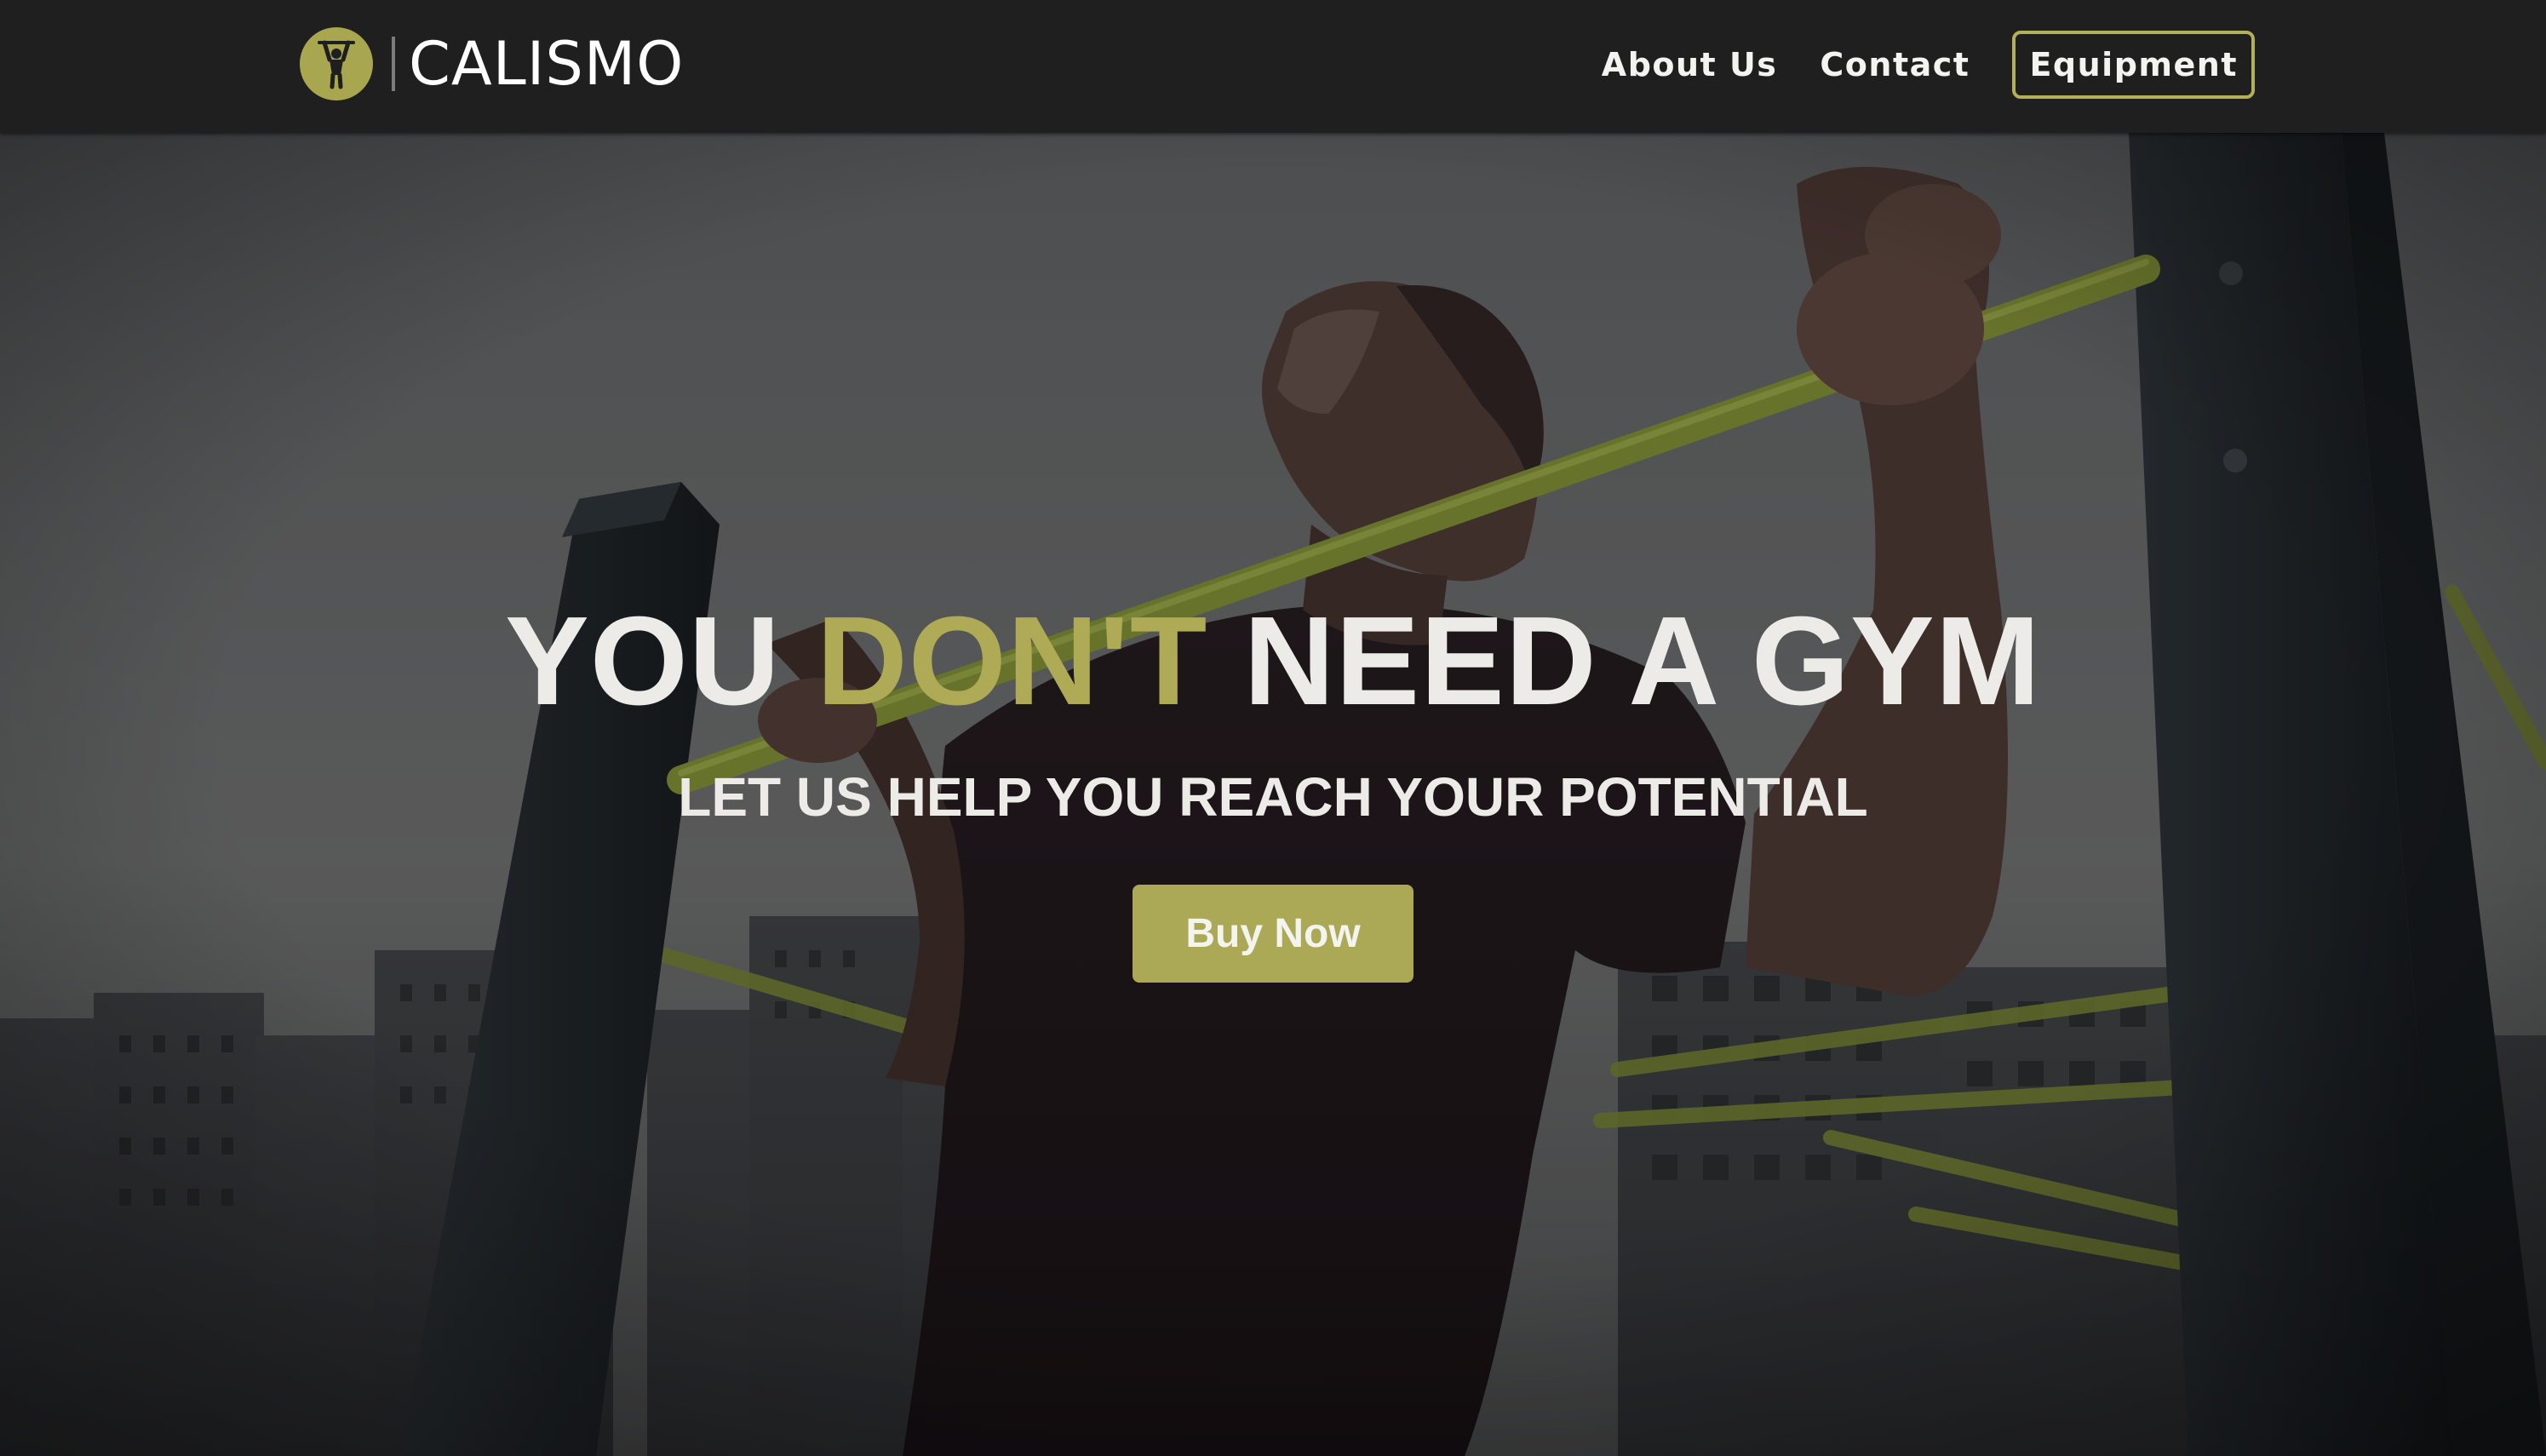 Image resolution: width=2546 pixels, height=1456 pixels. I want to click on headline-part-2: NEED A GYM, so click(1624, 661).